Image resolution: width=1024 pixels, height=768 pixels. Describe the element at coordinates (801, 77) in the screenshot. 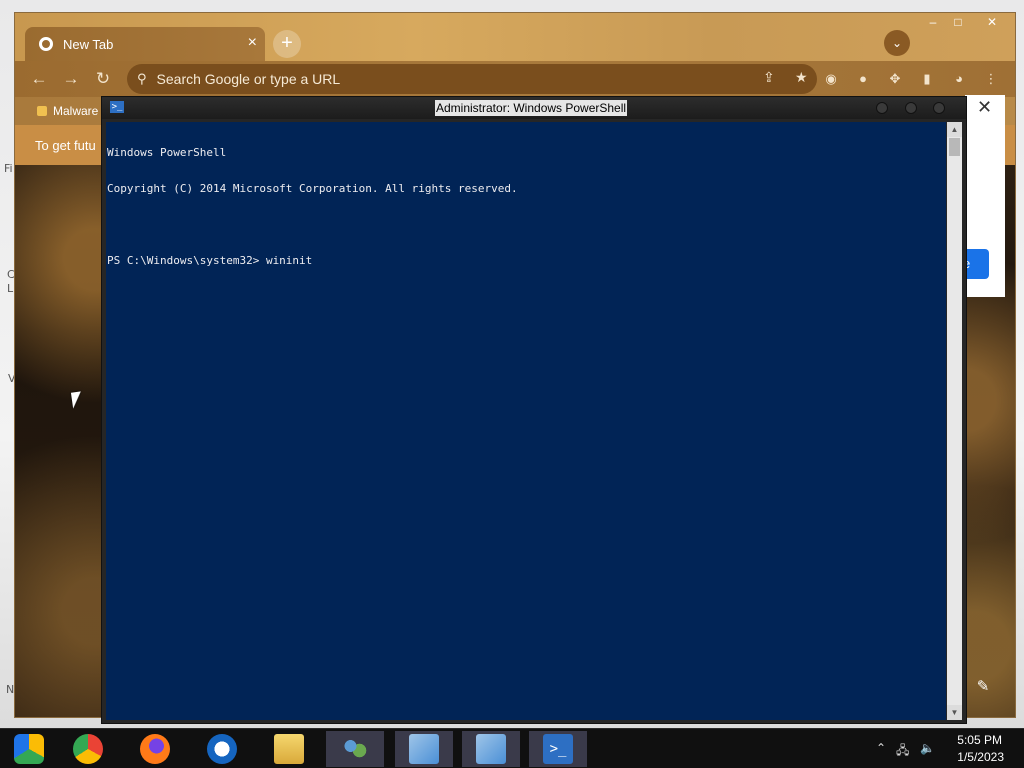

I see `bookmark-star-icon: ★` at that location.